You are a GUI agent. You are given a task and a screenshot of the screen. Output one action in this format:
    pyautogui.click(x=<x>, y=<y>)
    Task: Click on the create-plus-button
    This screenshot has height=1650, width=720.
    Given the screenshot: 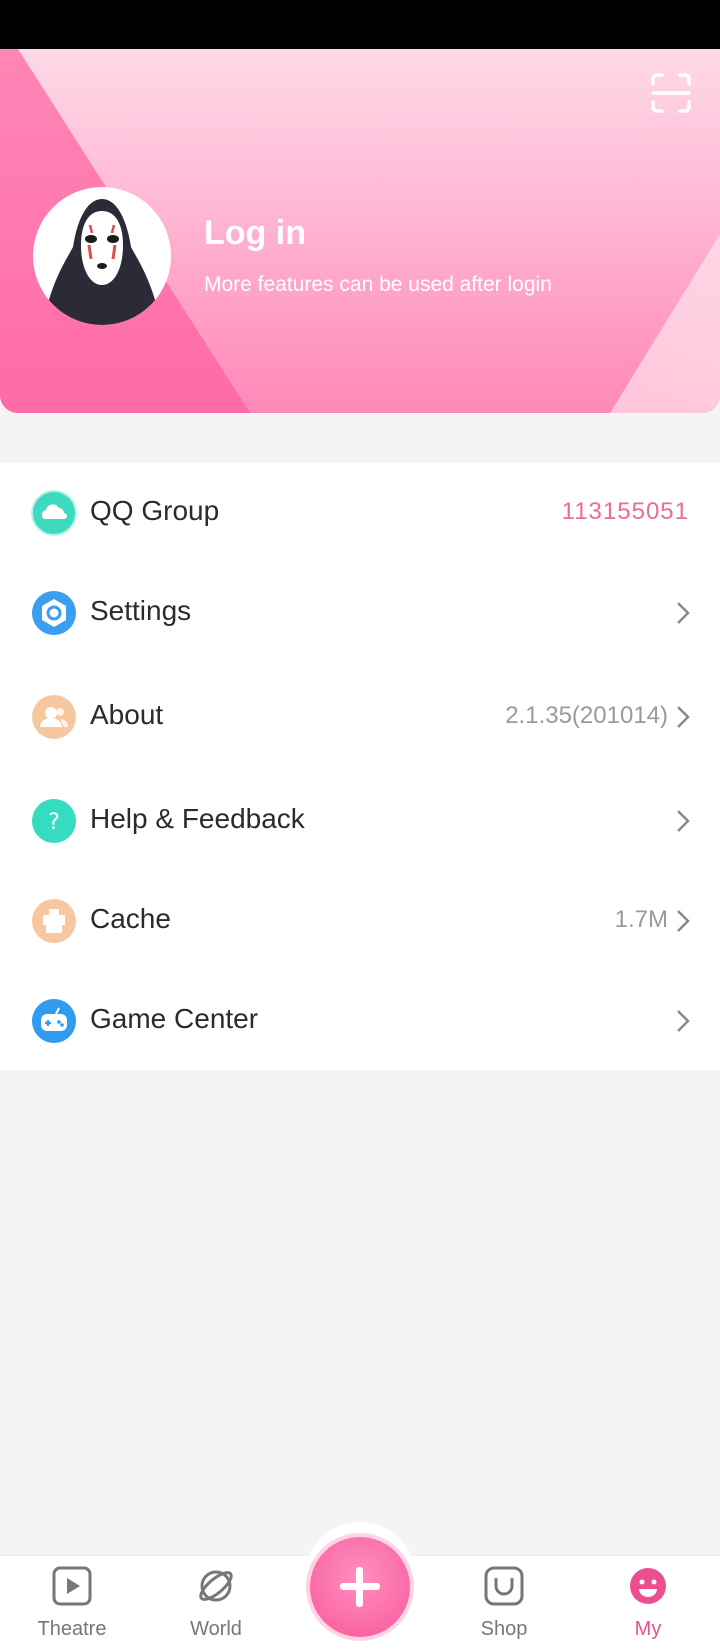 What is the action you would take?
    pyautogui.click(x=360, y=1587)
    